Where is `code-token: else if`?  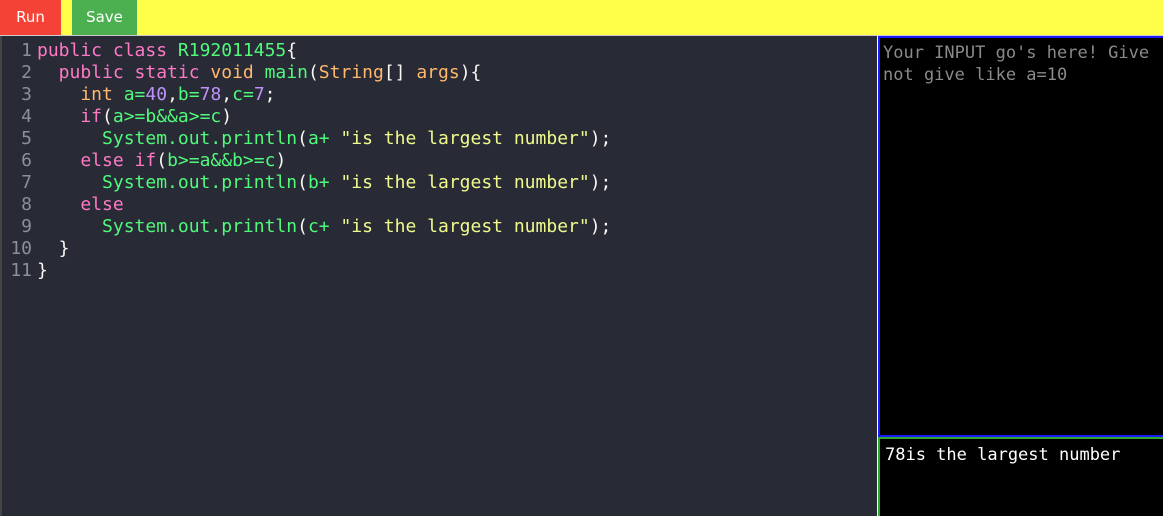 code-token: else if is located at coordinates (97, 160).